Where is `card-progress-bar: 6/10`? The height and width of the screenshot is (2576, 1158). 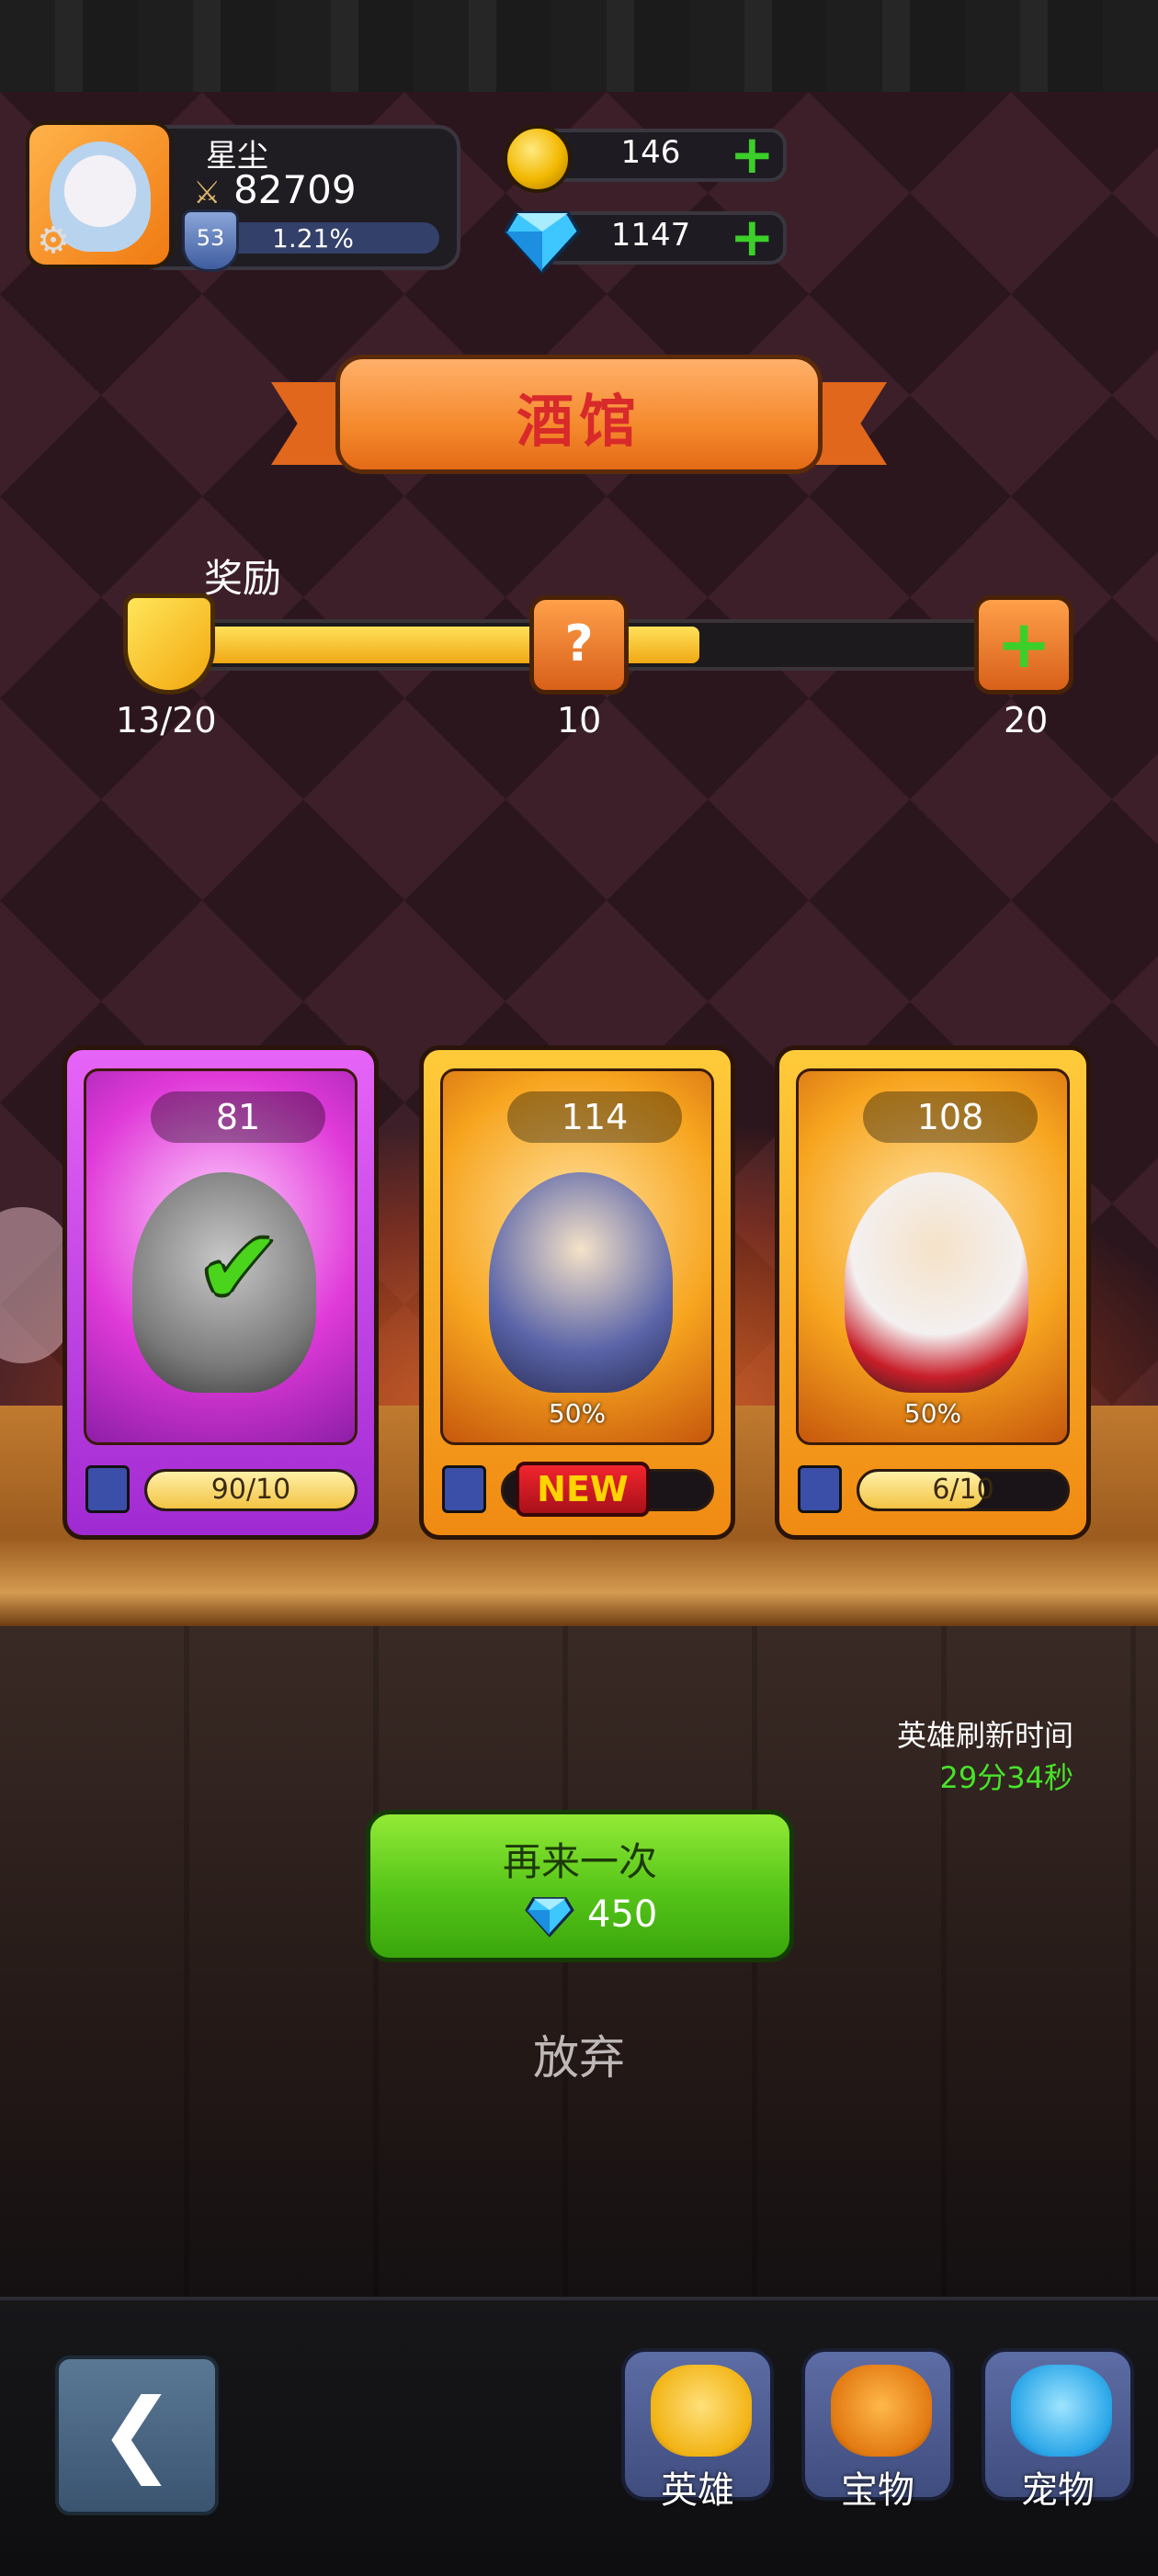
card-progress-bar: 6/10 is located at coordinates (963, 1490).